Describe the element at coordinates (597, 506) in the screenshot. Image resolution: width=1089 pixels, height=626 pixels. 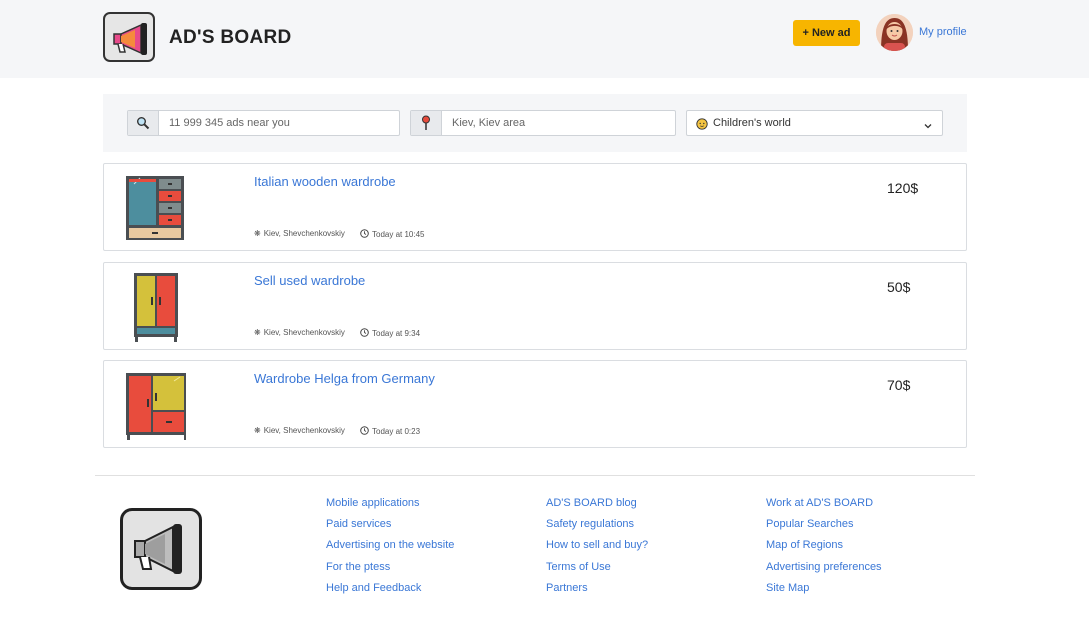
I see `footer-link: AD'S BOARD blog` at that location.